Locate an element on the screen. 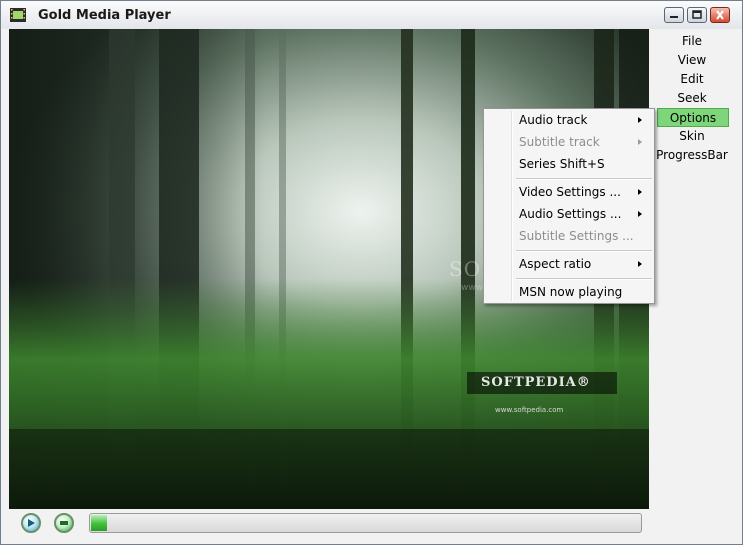  menu-item-series: Series Shift+S is located at coordinates (569, 164).